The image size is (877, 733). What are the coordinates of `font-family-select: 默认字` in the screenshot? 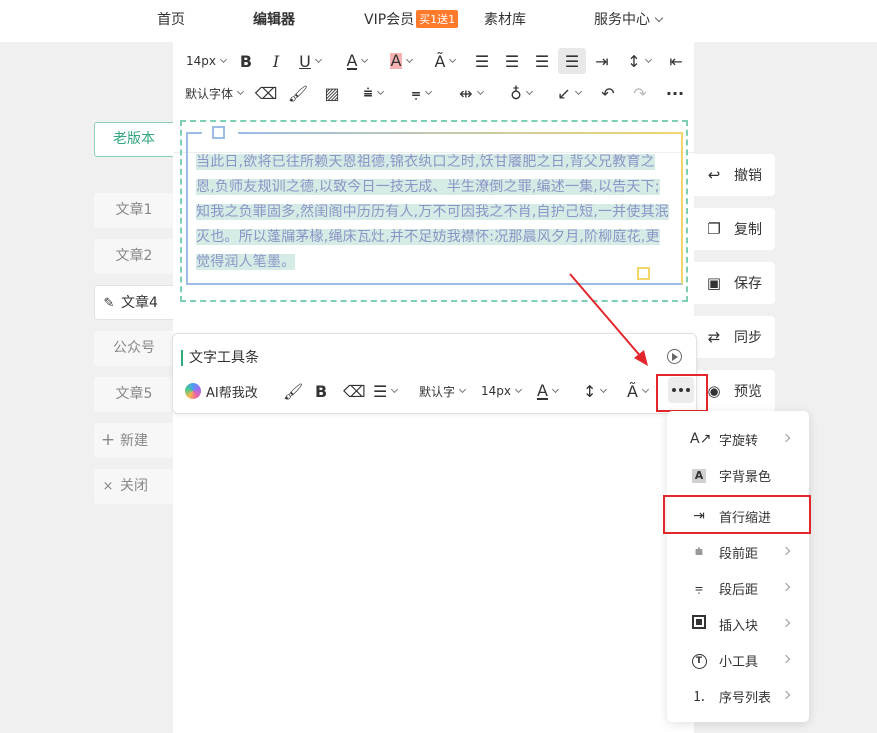 It's located at (443, 391).